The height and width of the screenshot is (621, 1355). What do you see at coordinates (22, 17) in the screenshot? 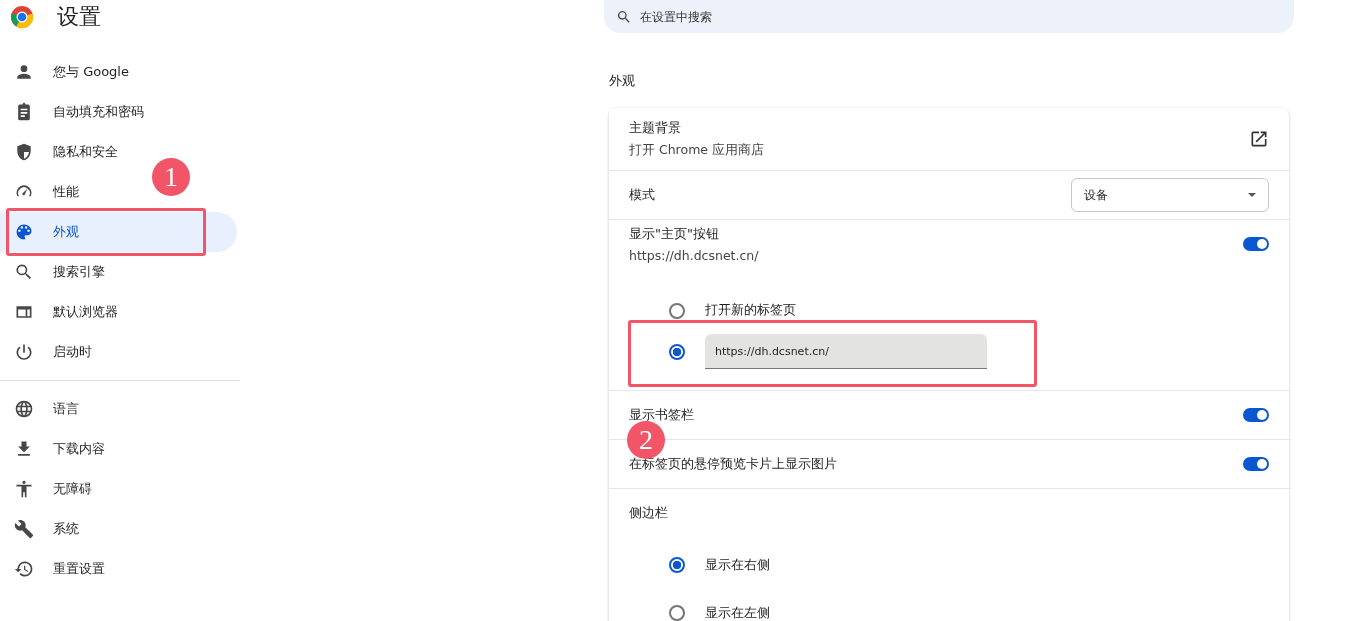
I see `chrome-logo-icon` at bounding box center [22, 17].